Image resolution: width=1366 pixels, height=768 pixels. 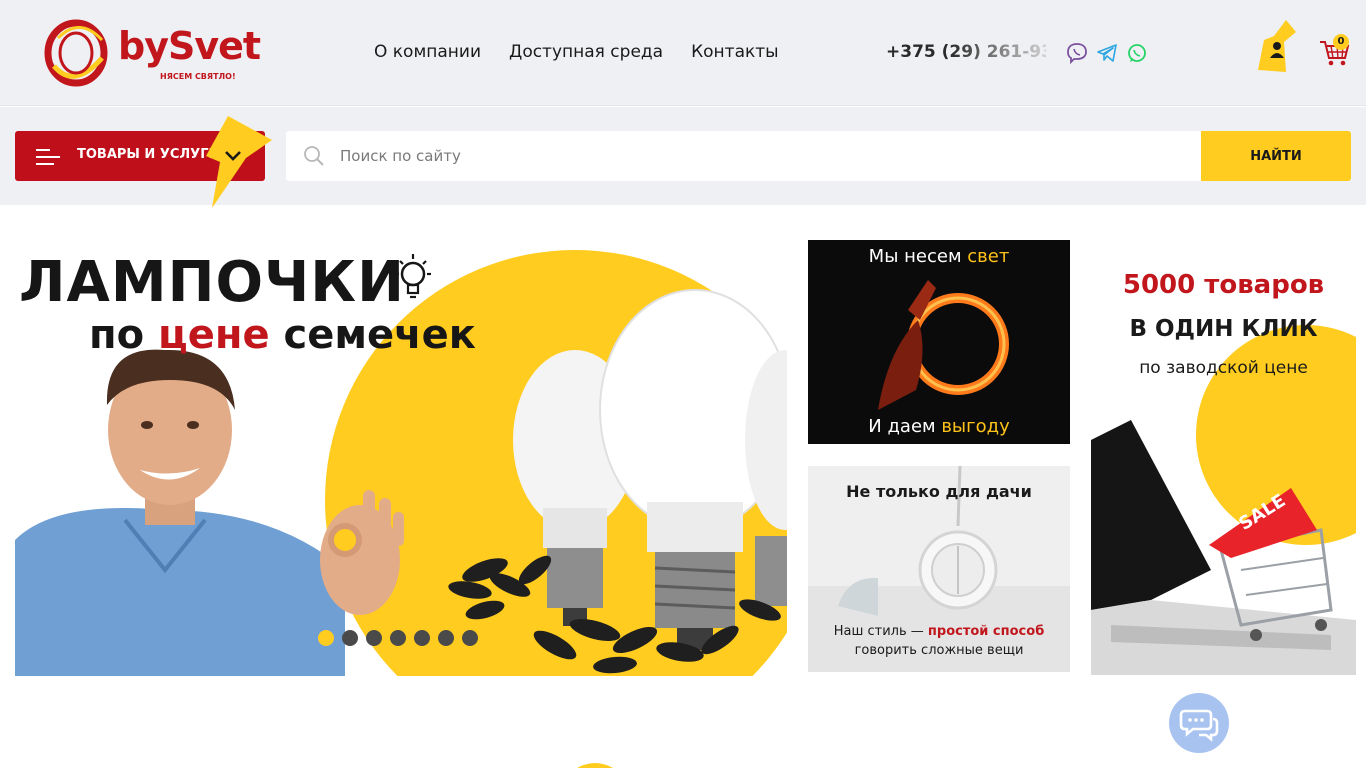 I want to click on nav-link-contacts: Контакты, so click(x=735, y=52).